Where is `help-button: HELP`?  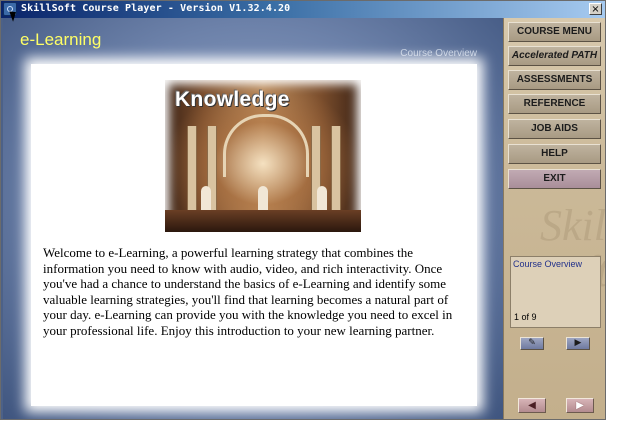 help-button: HELP is located at coordinates (554, 154).